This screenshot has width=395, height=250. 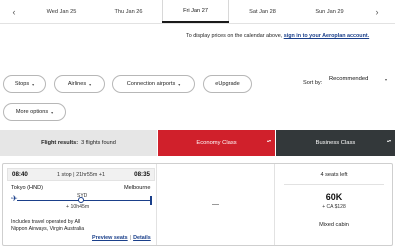 I want to click on business-class-label: Business Class, so click(x=335, y=143).